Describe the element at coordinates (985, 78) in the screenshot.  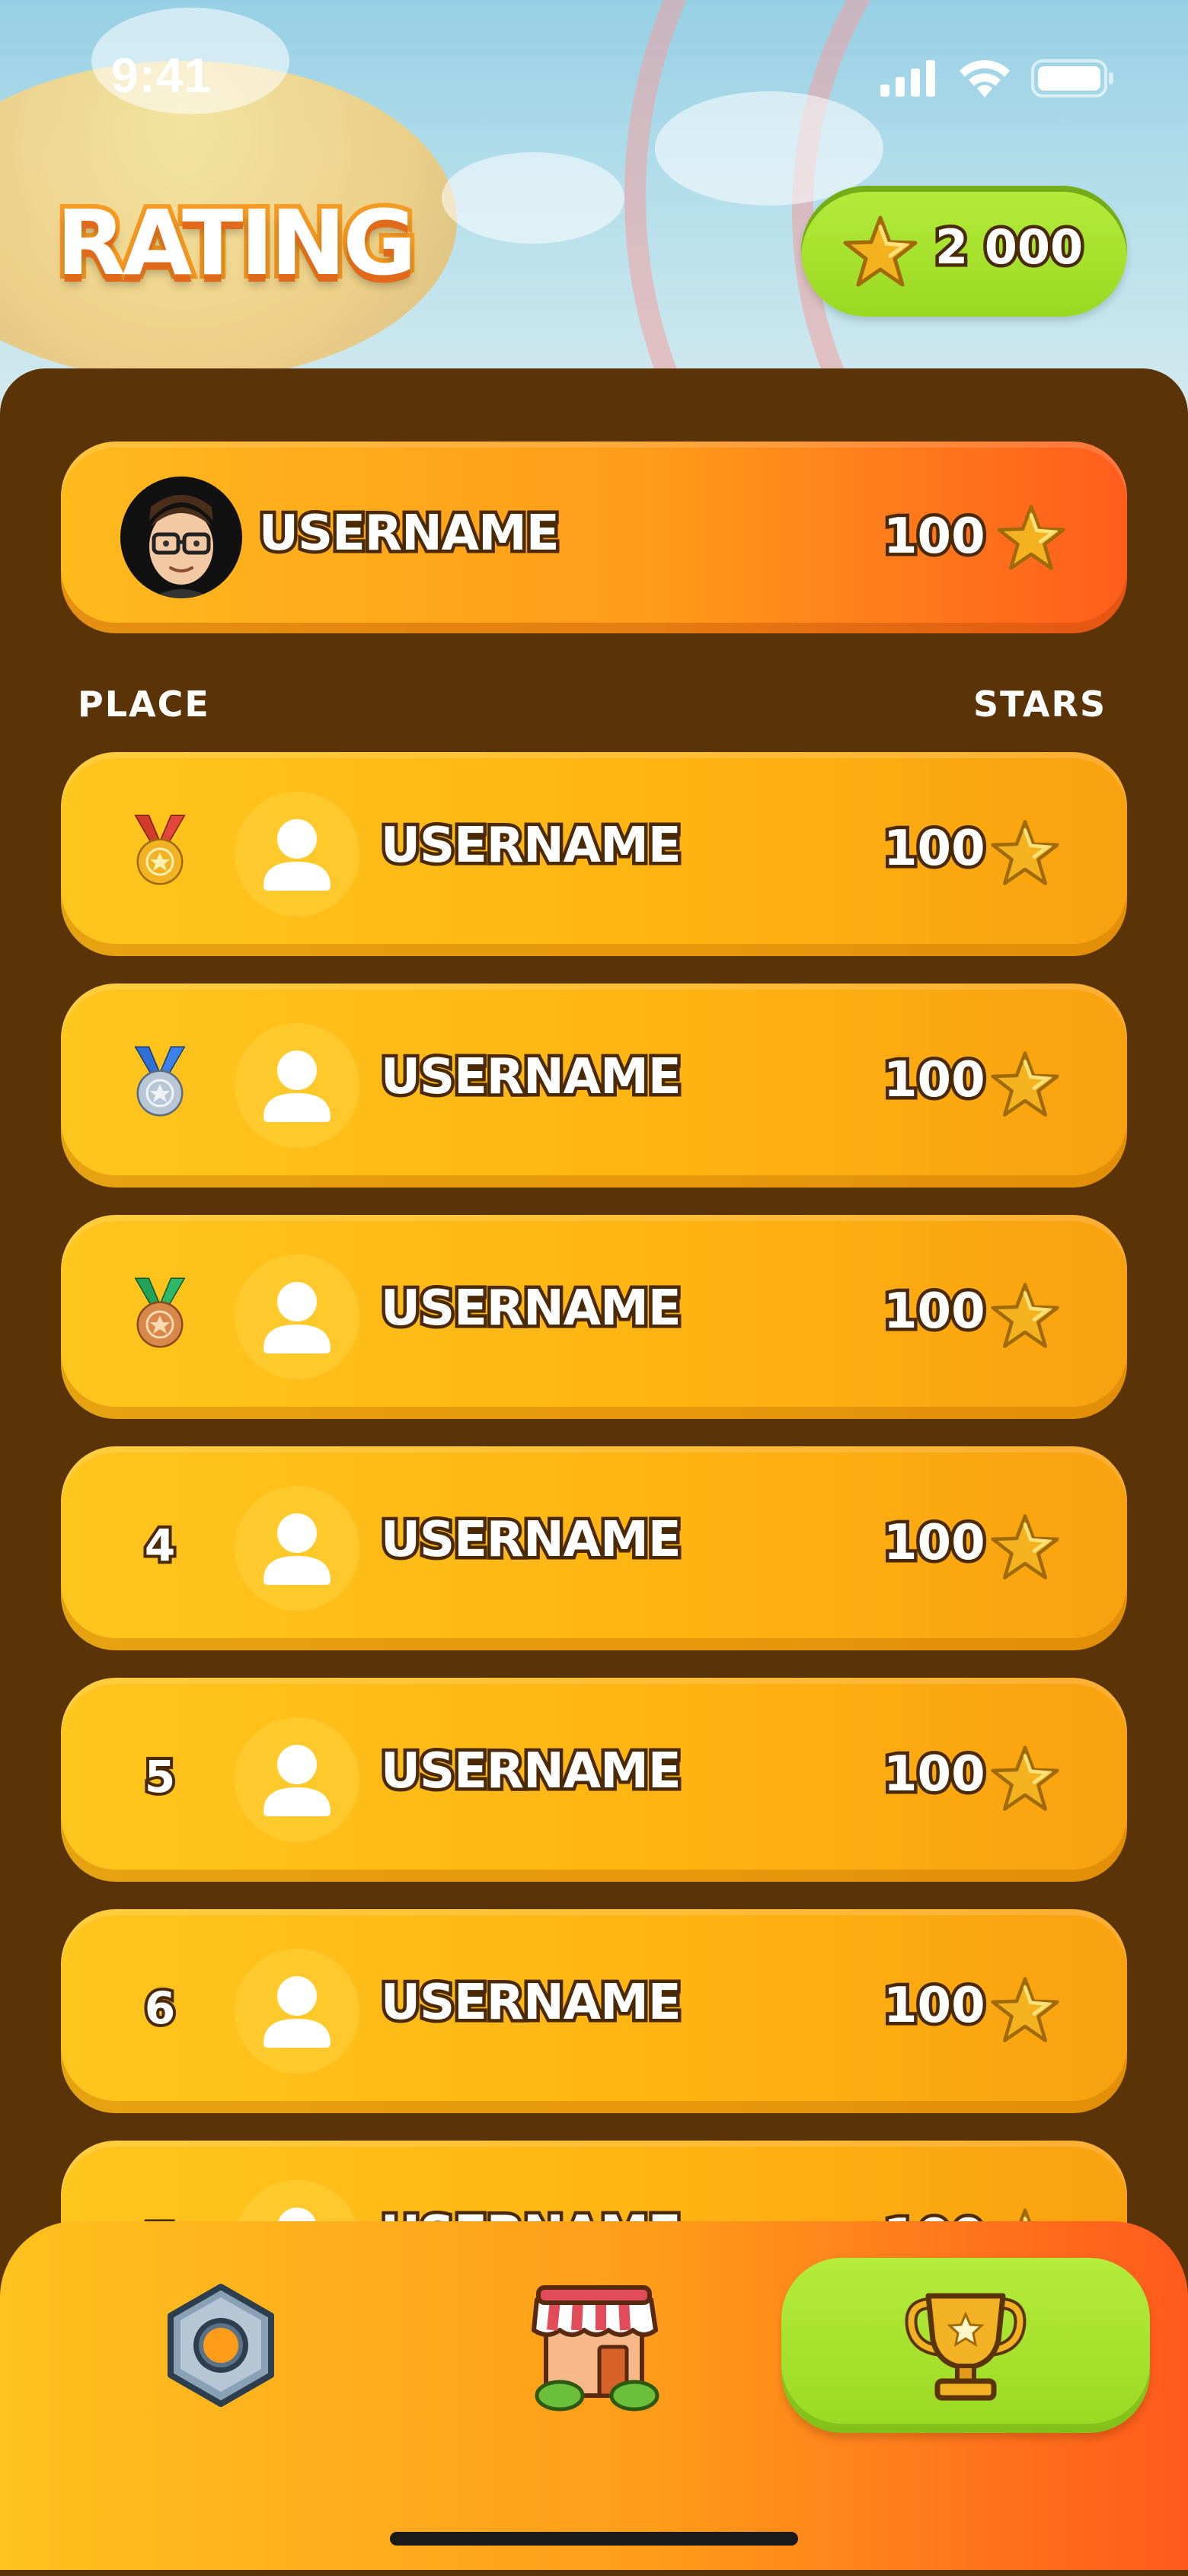
I see `wifi-icon` at that location.